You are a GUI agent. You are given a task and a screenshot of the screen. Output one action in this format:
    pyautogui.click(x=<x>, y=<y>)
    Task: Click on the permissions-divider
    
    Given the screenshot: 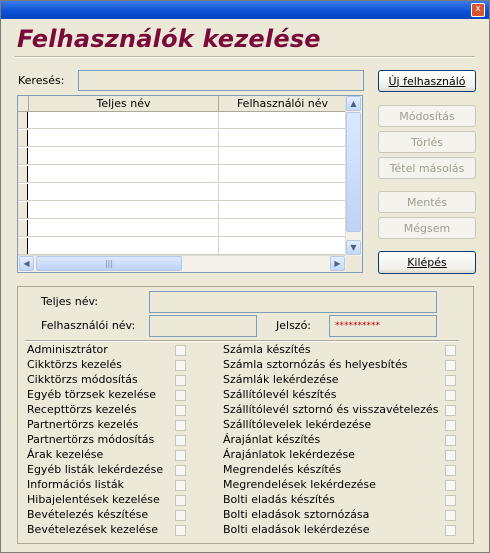 What is the action you would take?
    pyautogui.click(x=242, y=341)
    